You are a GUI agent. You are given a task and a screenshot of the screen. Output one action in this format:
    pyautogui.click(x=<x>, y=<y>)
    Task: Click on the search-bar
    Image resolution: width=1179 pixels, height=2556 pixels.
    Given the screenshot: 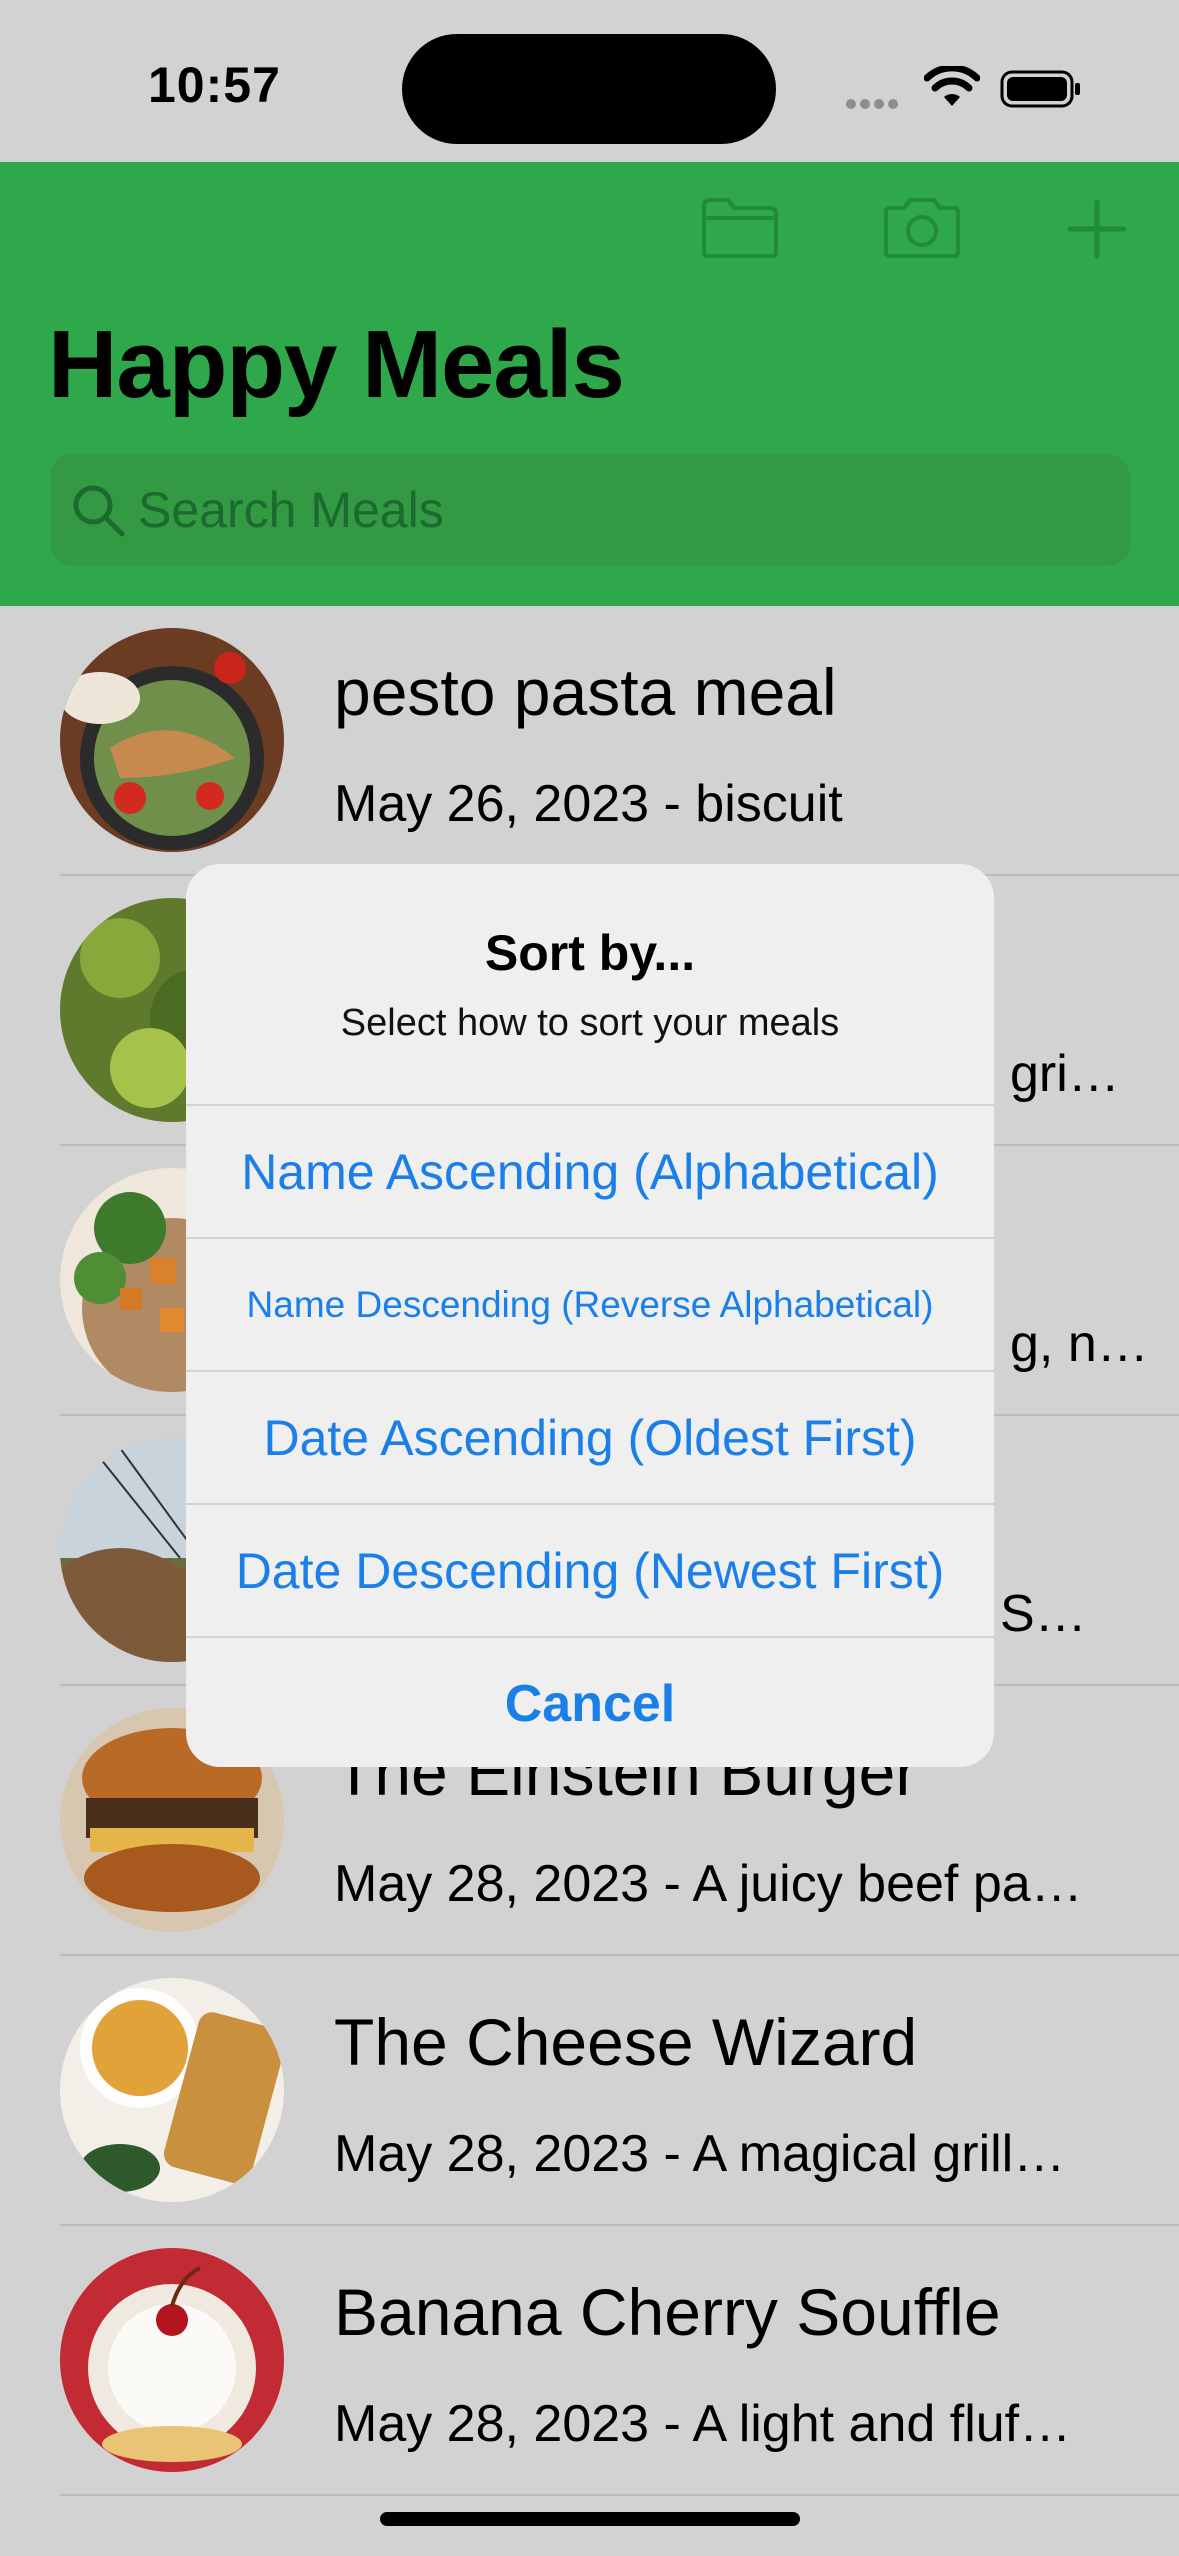 What is the action you would take?
    pyautogui.click(x=590, y=510)
    